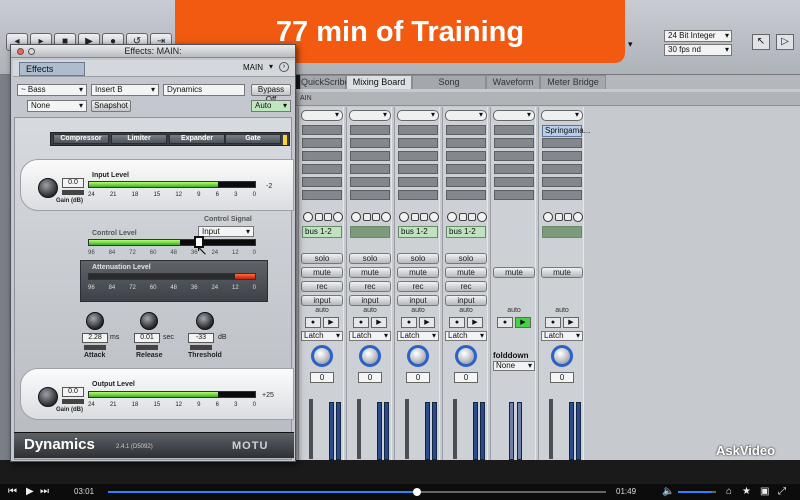 This screenshot has width=800, height=500. I want to click on minimize-icon, so click(31, 51).